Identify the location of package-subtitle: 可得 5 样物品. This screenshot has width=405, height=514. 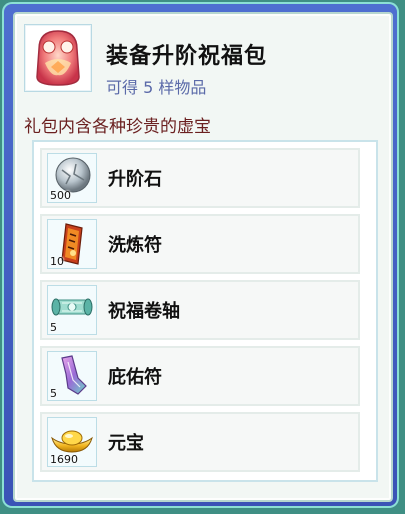
(156, 87).